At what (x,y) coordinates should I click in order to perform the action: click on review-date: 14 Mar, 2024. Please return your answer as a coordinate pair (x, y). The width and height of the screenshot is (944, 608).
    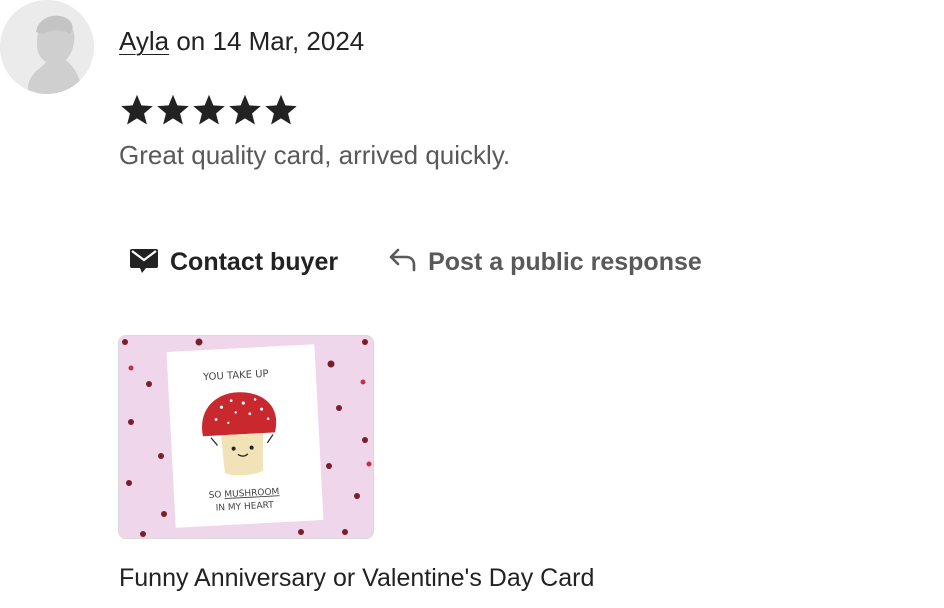
    Looking at the image, I should click on (288, 41).